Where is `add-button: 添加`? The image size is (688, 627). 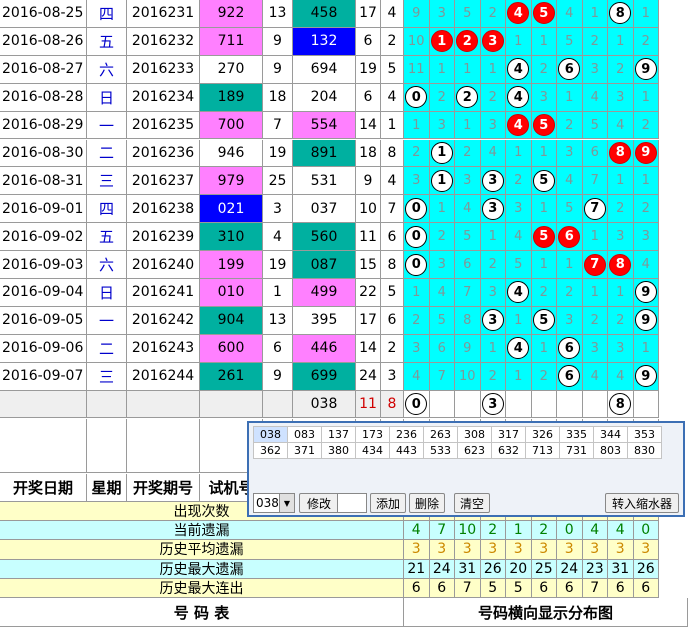 add-button: 添加 is located at coordinates (388, 503).